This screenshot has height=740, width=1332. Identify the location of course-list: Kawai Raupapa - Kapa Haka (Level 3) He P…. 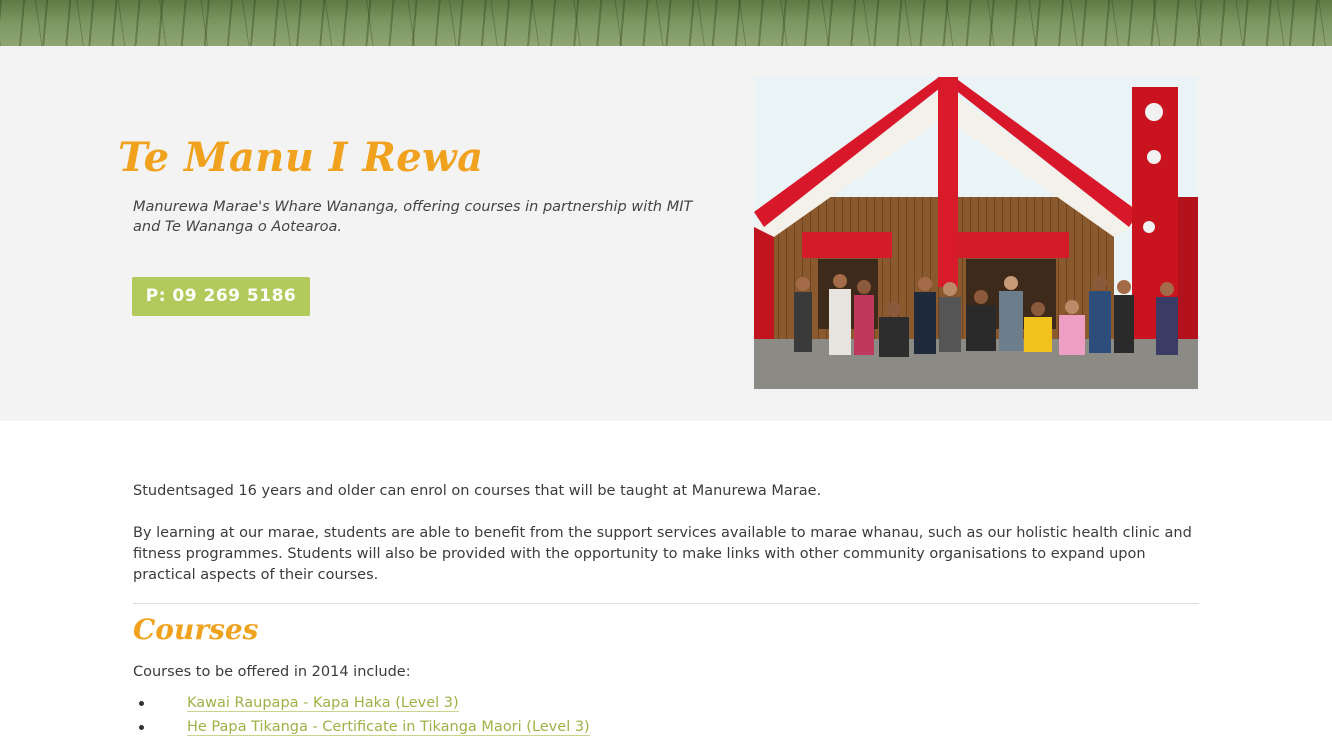
(502, 715).